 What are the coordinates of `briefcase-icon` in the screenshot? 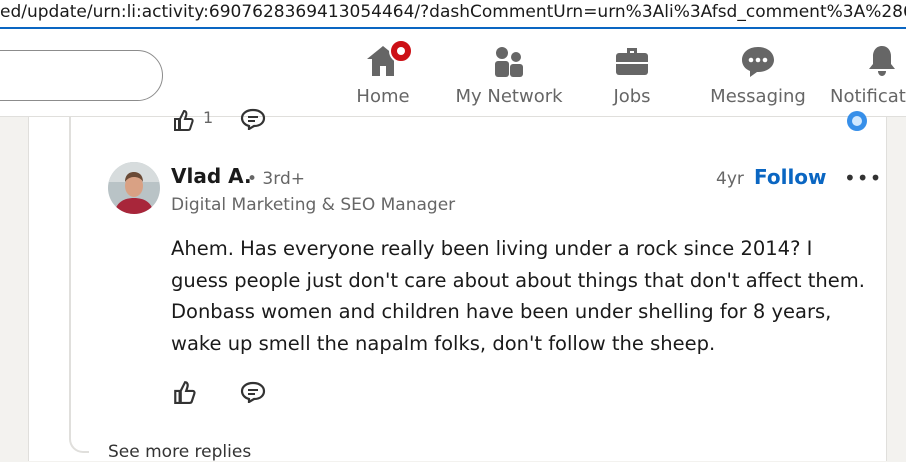 It's located at (632, 63).